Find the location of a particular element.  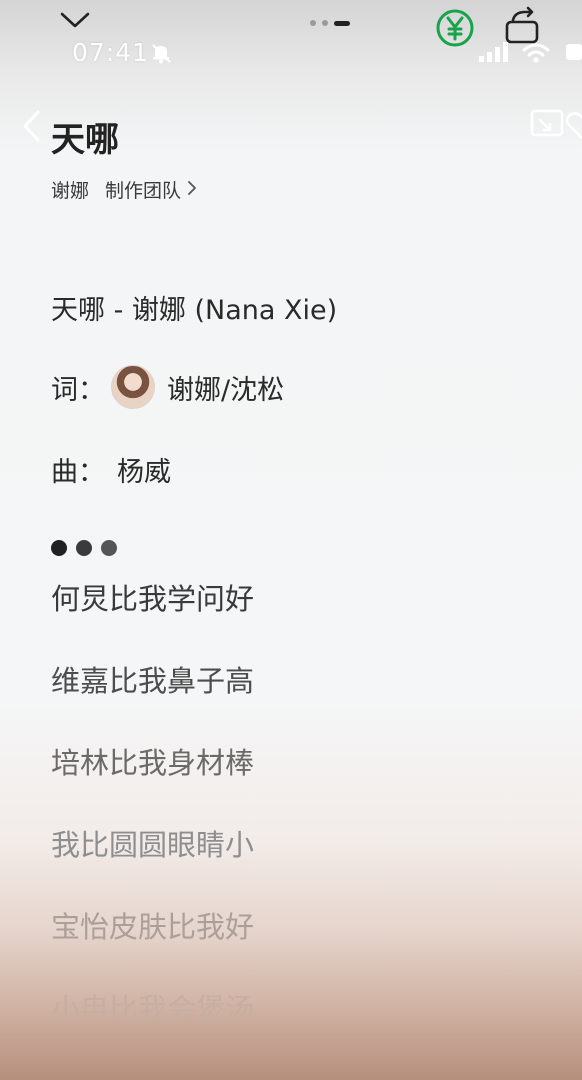

yuan-icon is located at coordinates (455, 30).